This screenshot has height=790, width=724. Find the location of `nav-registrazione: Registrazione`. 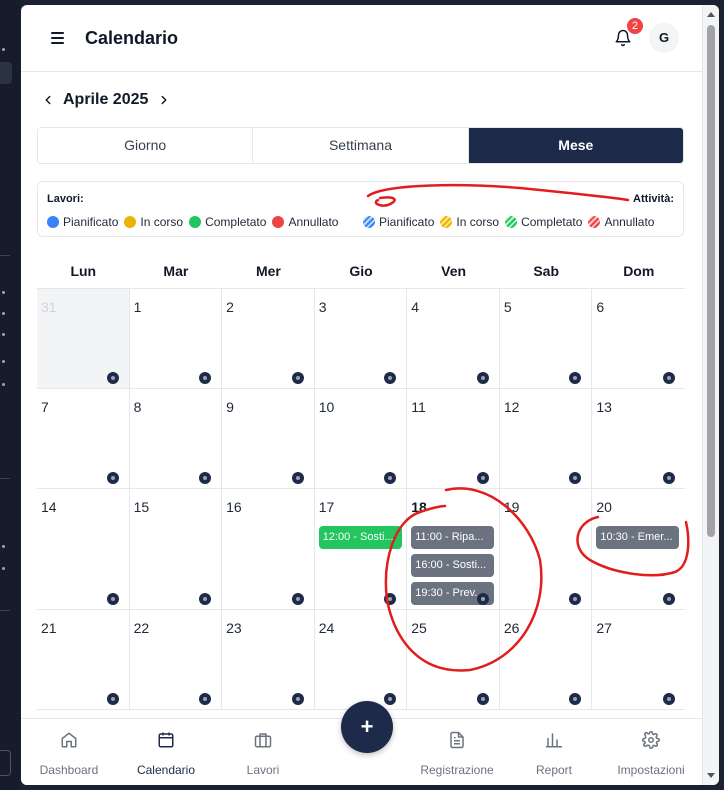

nav-registrazione: Registrazione is located at coordinates (457, 752).